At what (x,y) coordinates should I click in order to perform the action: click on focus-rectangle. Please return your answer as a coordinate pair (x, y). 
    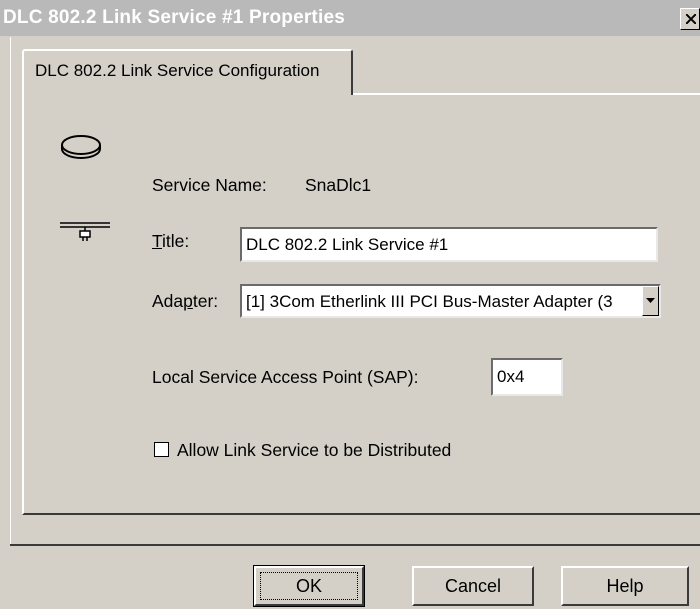
    Looking at the image, I should click on (309, 586).